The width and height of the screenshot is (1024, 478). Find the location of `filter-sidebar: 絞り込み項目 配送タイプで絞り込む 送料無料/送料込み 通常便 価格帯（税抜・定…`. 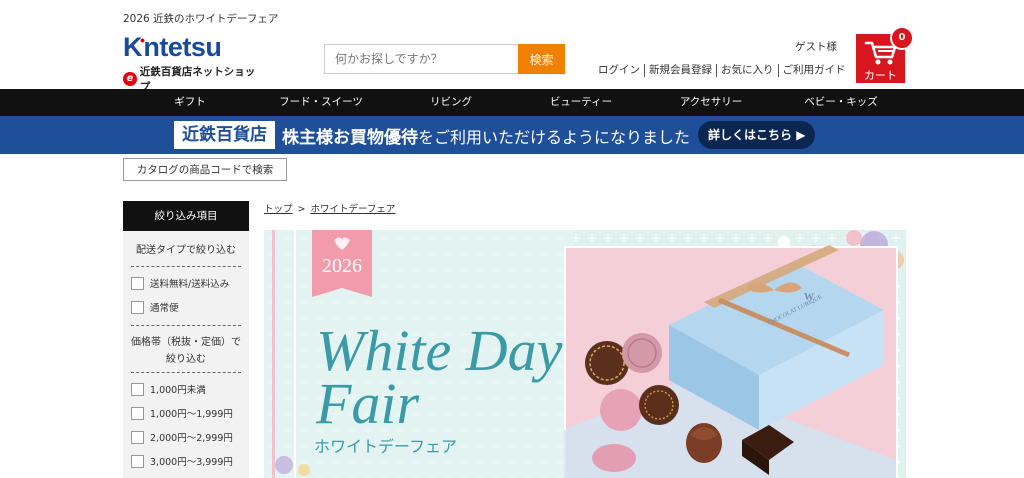

filter-sidebar: 絞り込み項目 配送タイプで絞り込む 送料無料/送料込み 通常便 価格帯（税抜・定… is located at coordinates (186, 339).